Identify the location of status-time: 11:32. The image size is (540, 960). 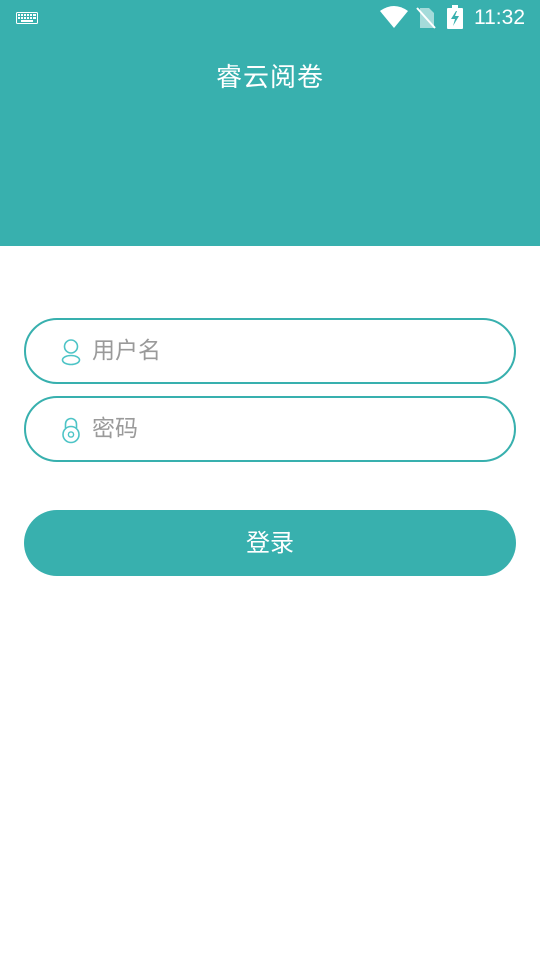
(499, 17).